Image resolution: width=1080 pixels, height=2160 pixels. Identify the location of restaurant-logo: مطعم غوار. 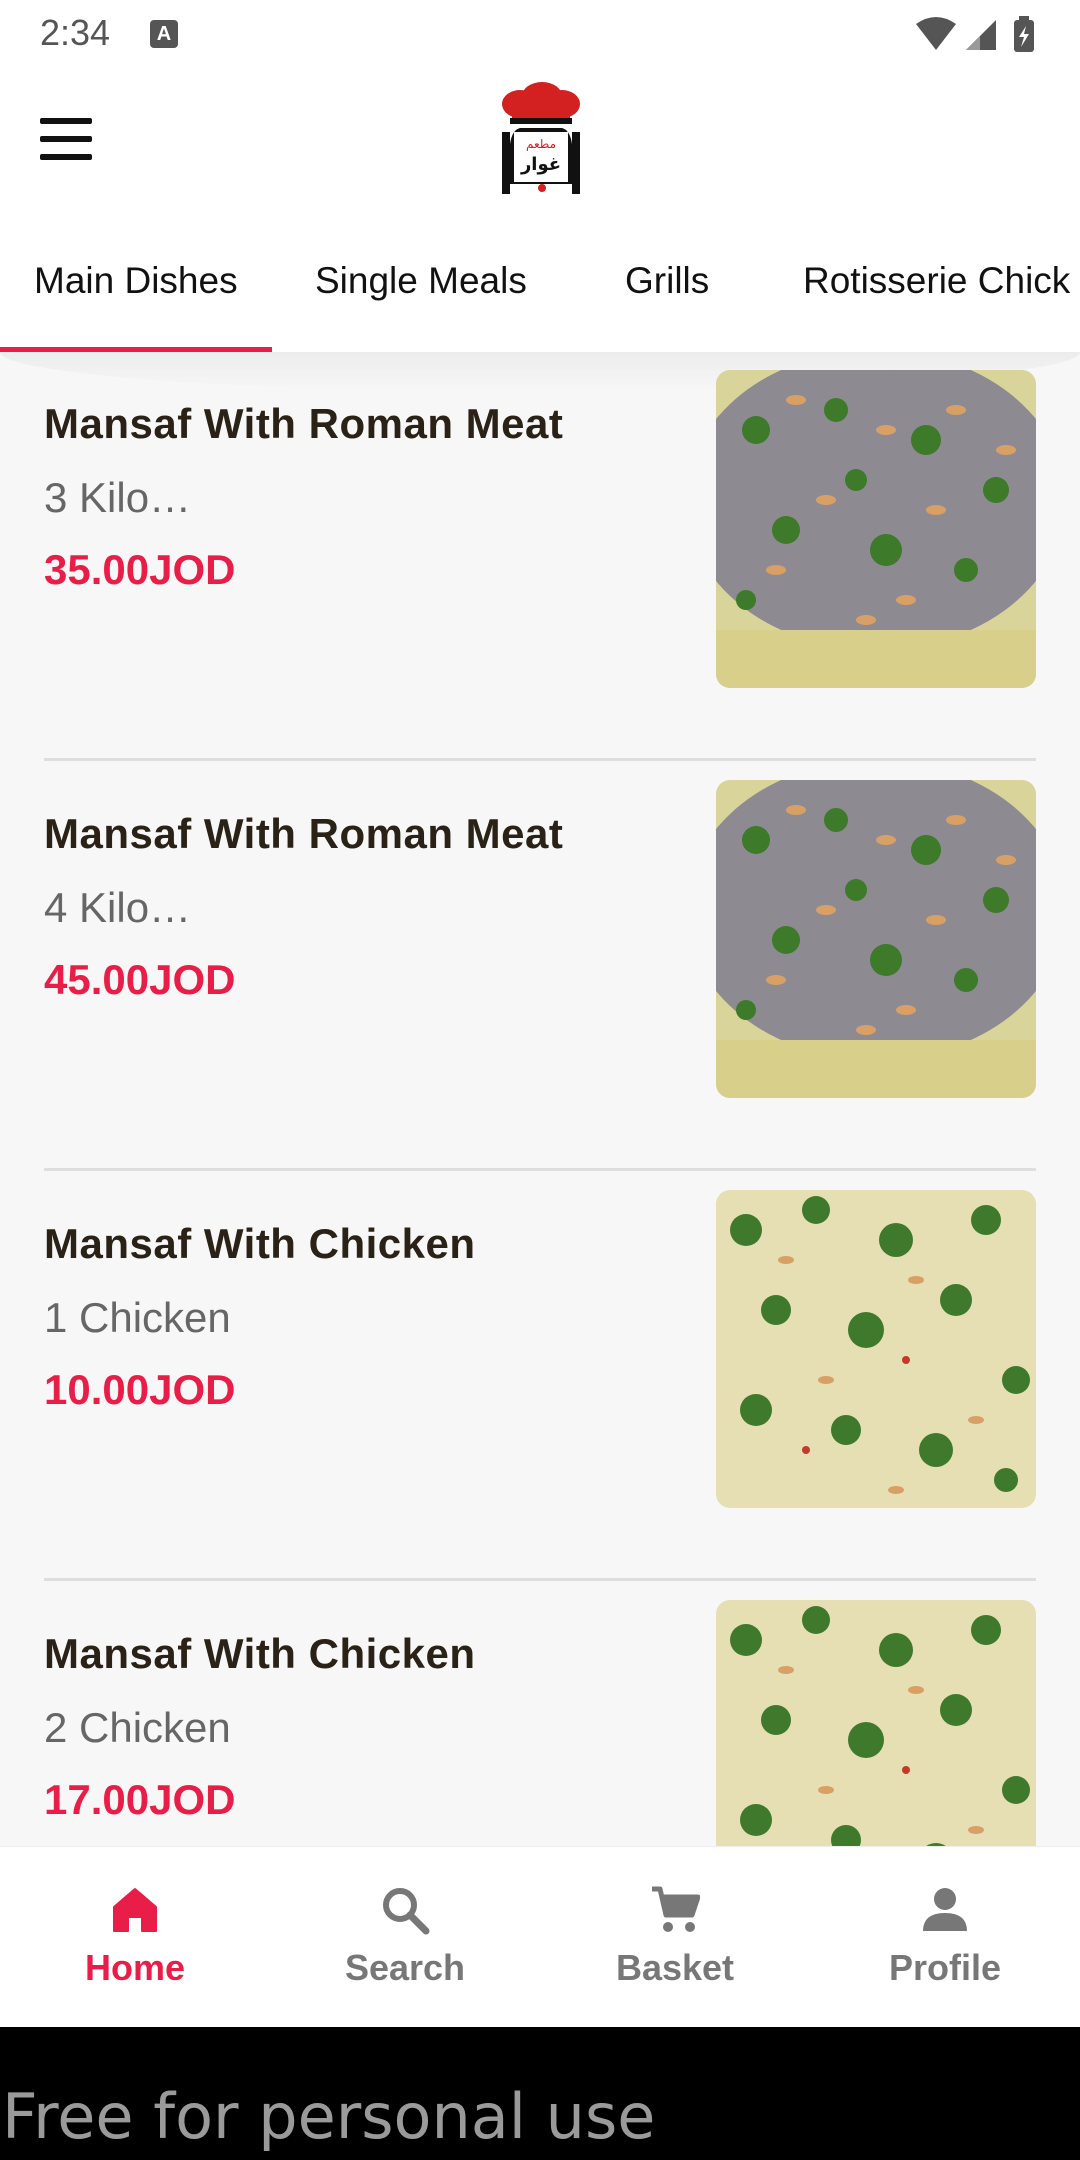
(541, 138).